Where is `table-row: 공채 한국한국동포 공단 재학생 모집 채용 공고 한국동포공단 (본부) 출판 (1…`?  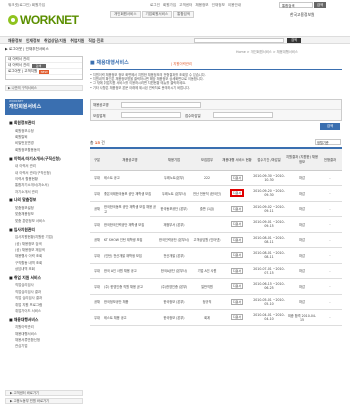 table-row: 공채 한국한국동포 공단 재학생 모집 채용 공고 한국동포공단 (본부) 출판 (1… is located at coordinates (216, 209).